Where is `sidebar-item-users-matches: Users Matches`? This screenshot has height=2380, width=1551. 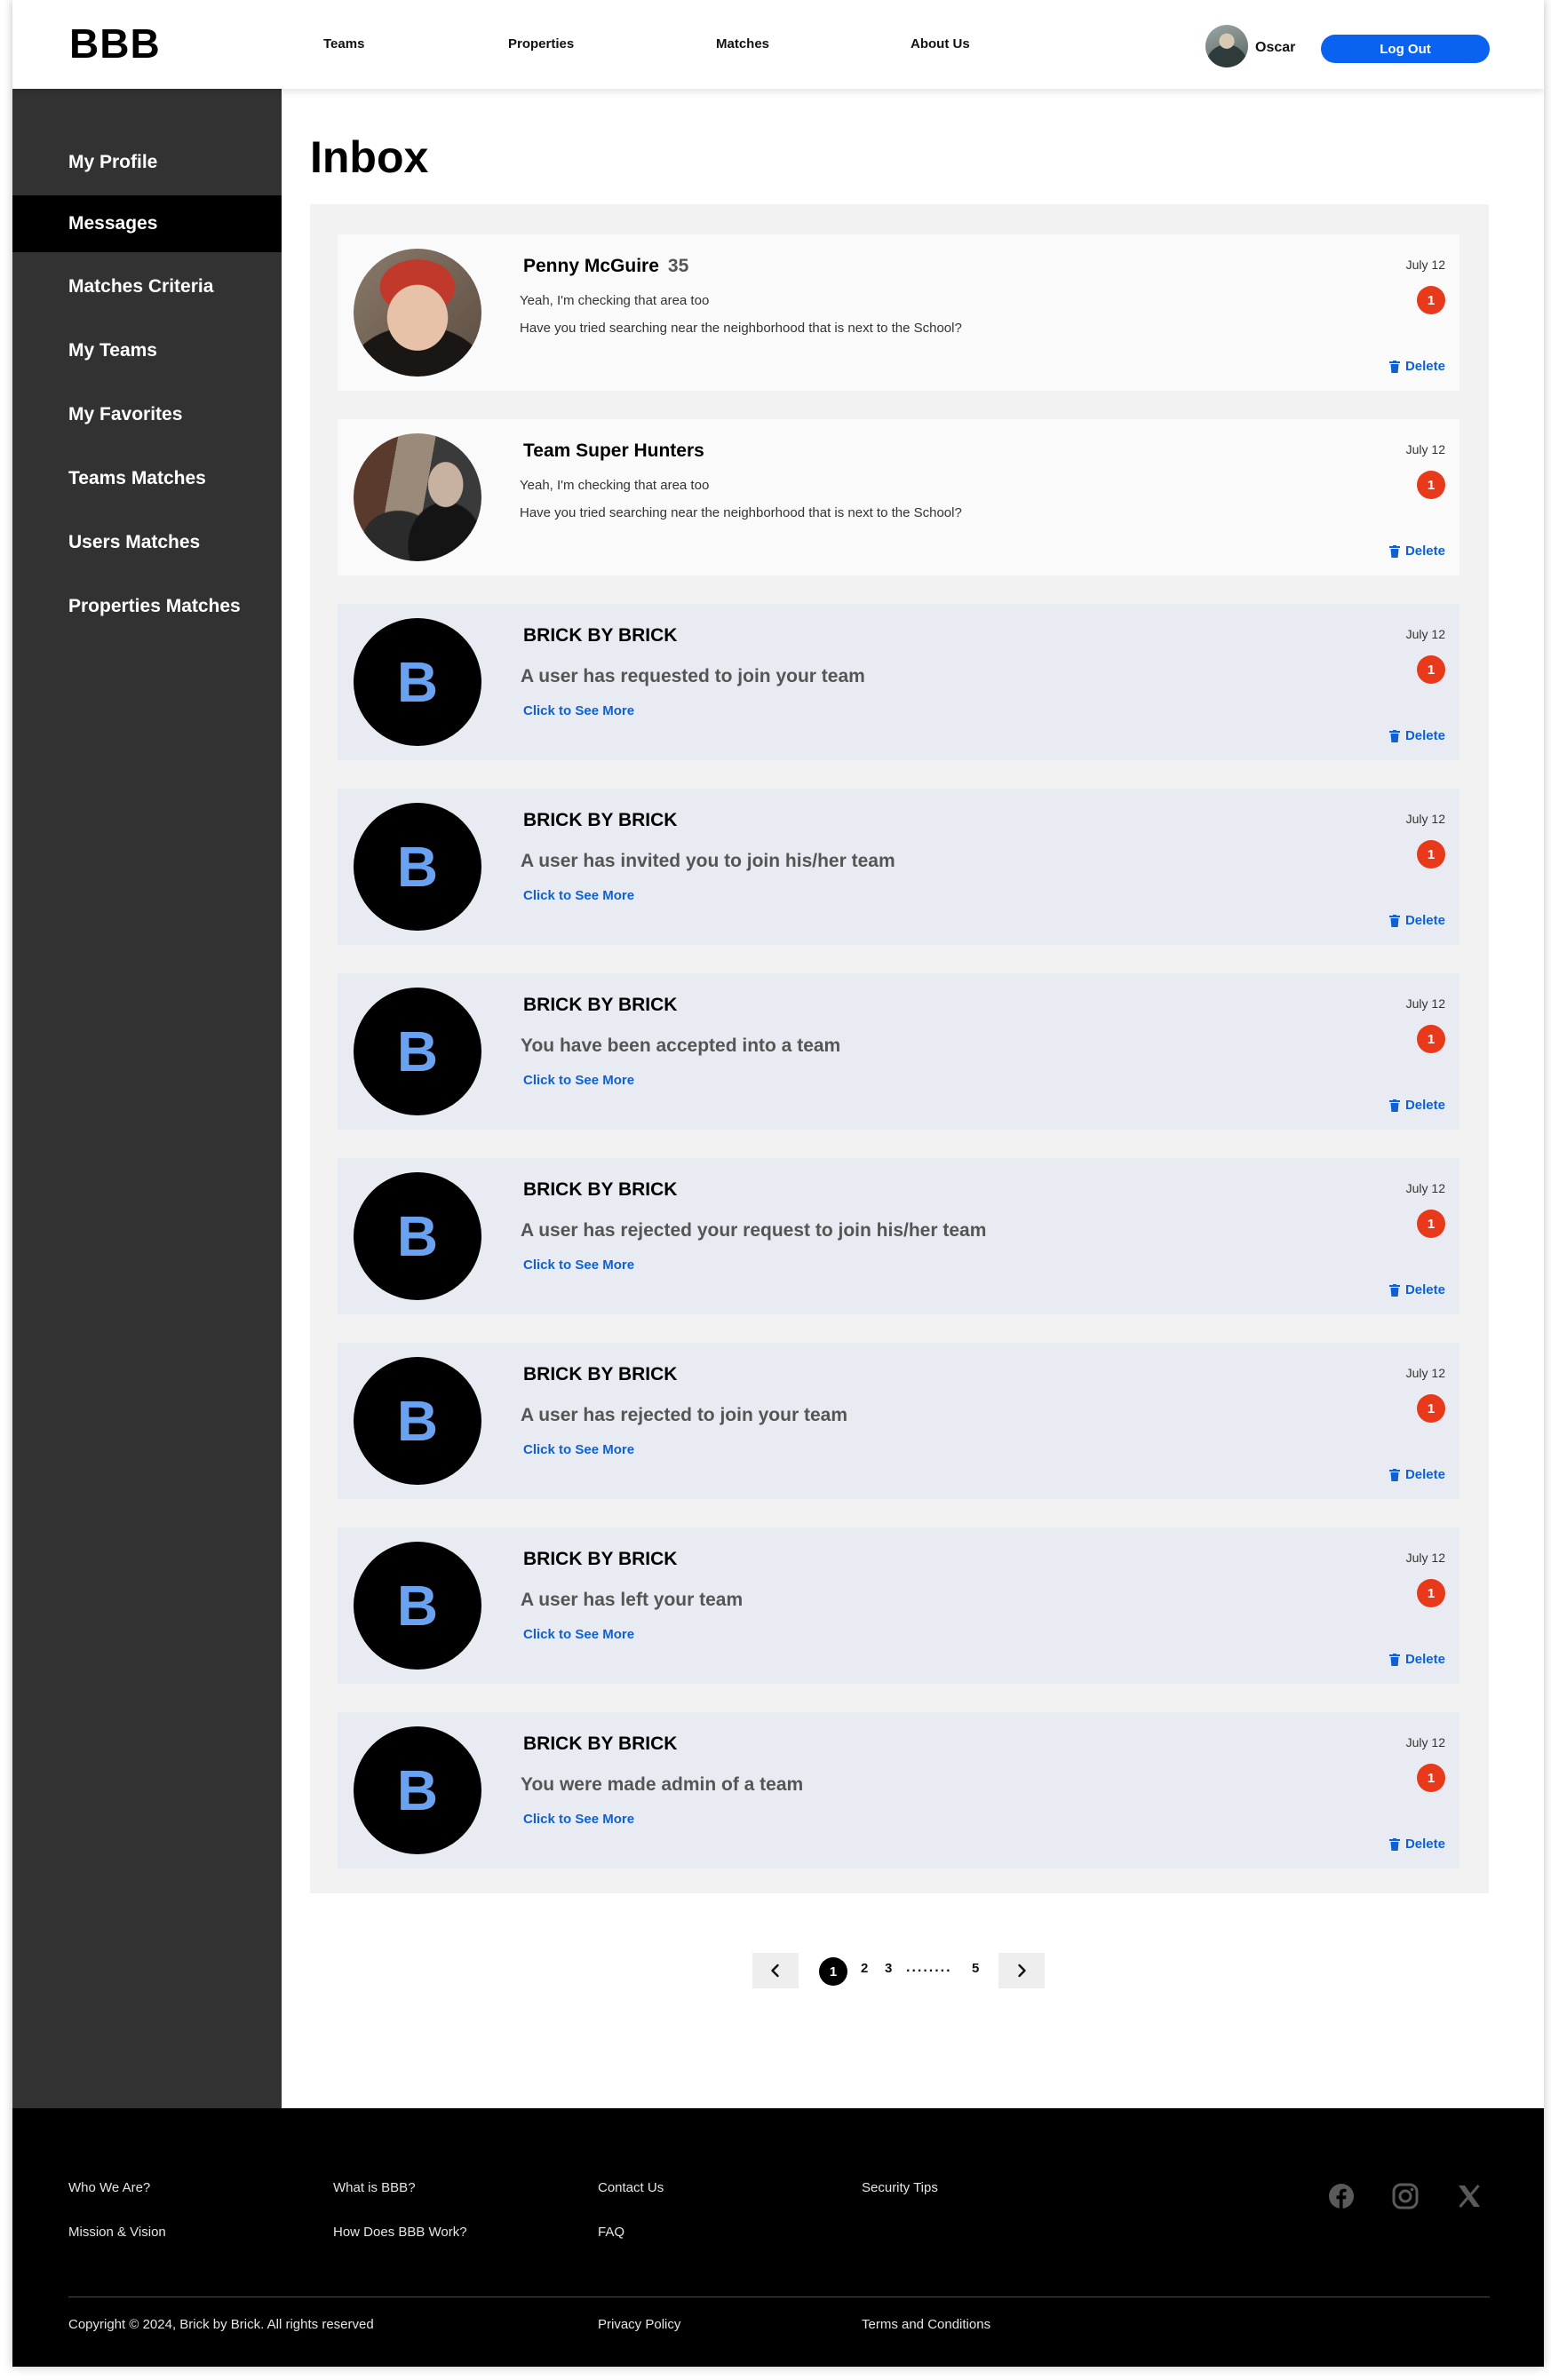
sidebar-item-users-matches: Users Matches is located at coordinates (147, 542).